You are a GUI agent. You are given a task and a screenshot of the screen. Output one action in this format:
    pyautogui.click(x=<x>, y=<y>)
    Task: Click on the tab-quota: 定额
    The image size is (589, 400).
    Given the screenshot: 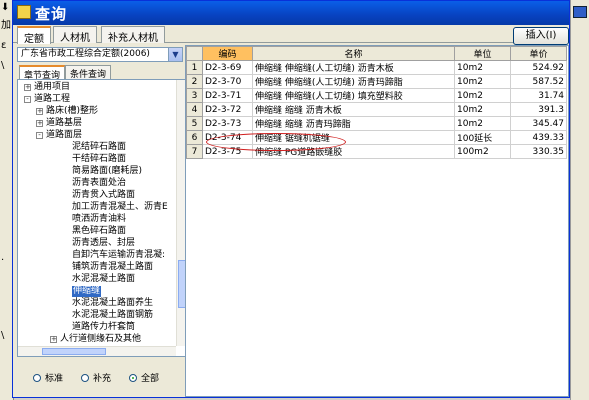 What is the action you would take?
    pyautogui.click(x=34, y=35)
    